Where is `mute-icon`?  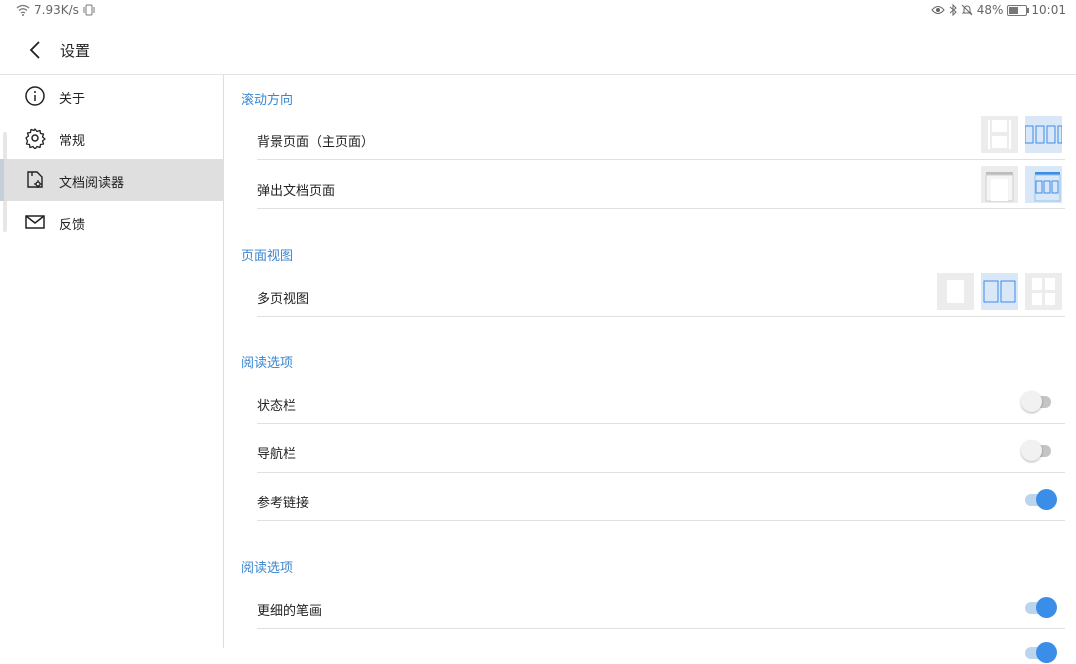
mute-icon is located at coordinates (967, 10).